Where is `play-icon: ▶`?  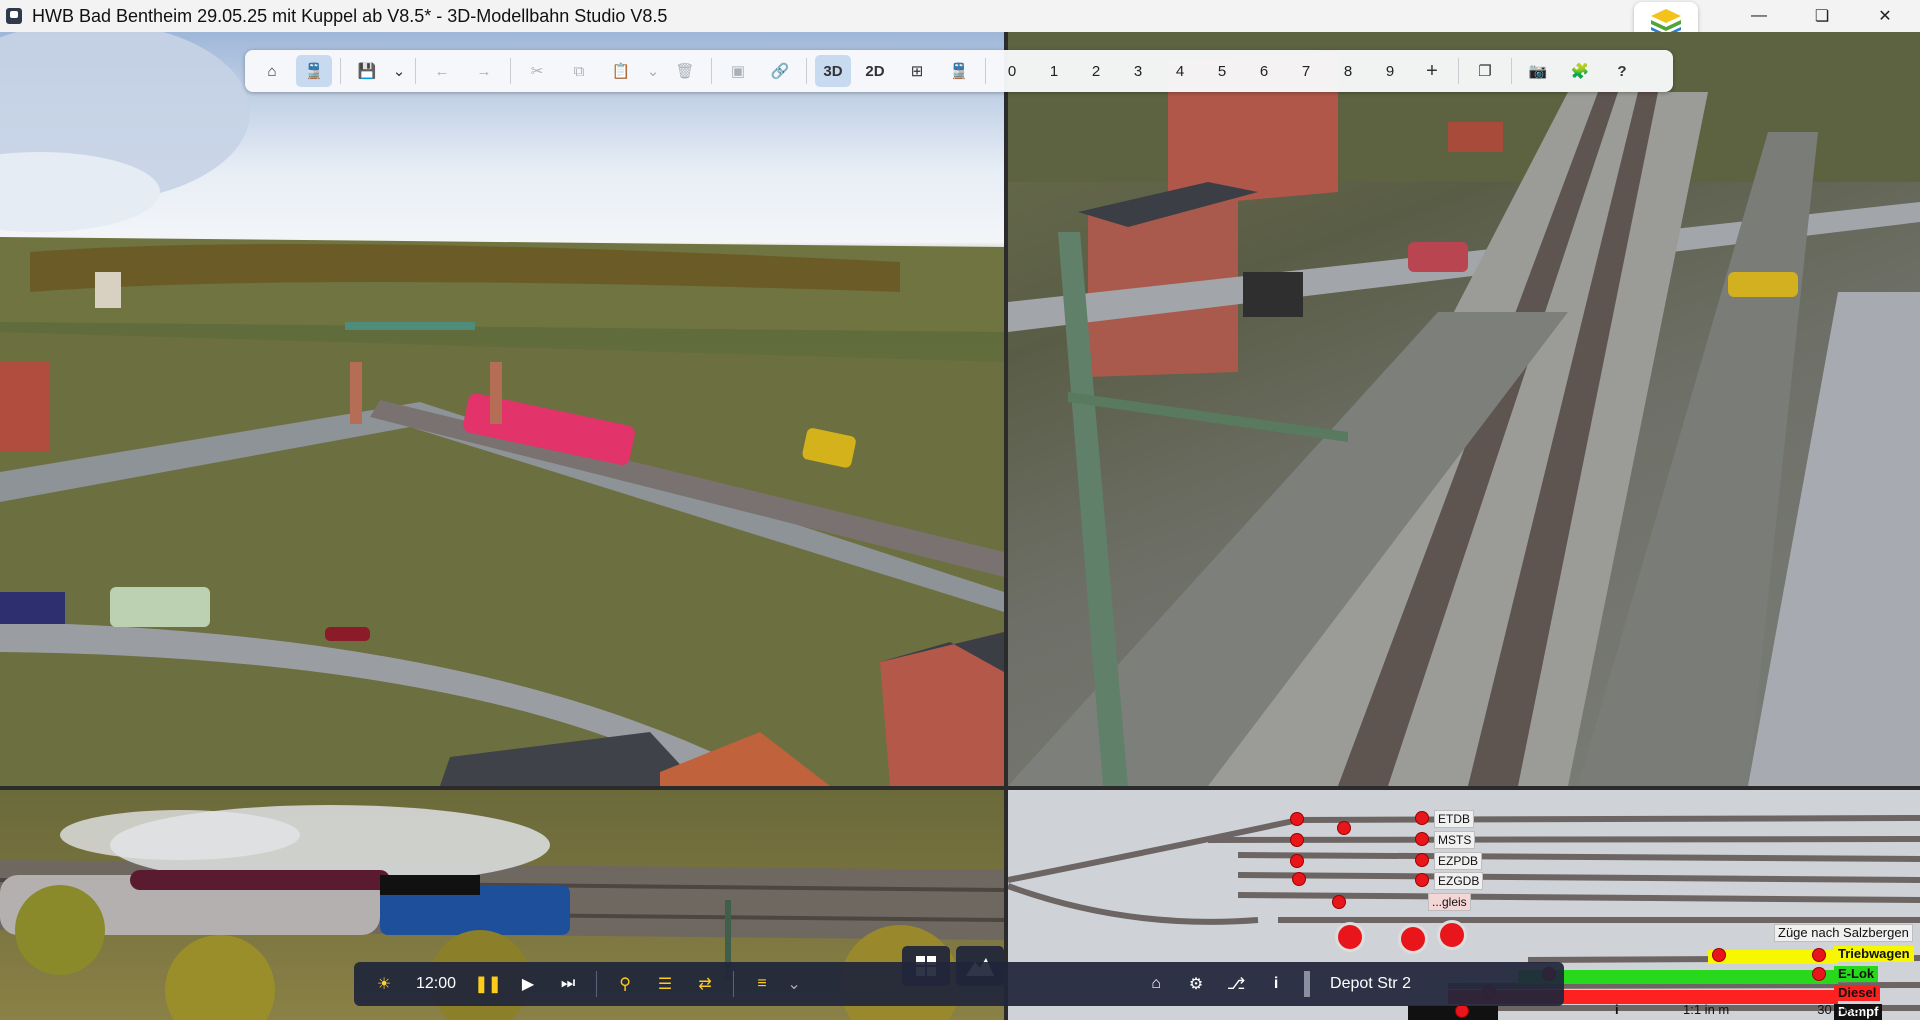 play-icon: ▶ is located at coordinates (528, 984).